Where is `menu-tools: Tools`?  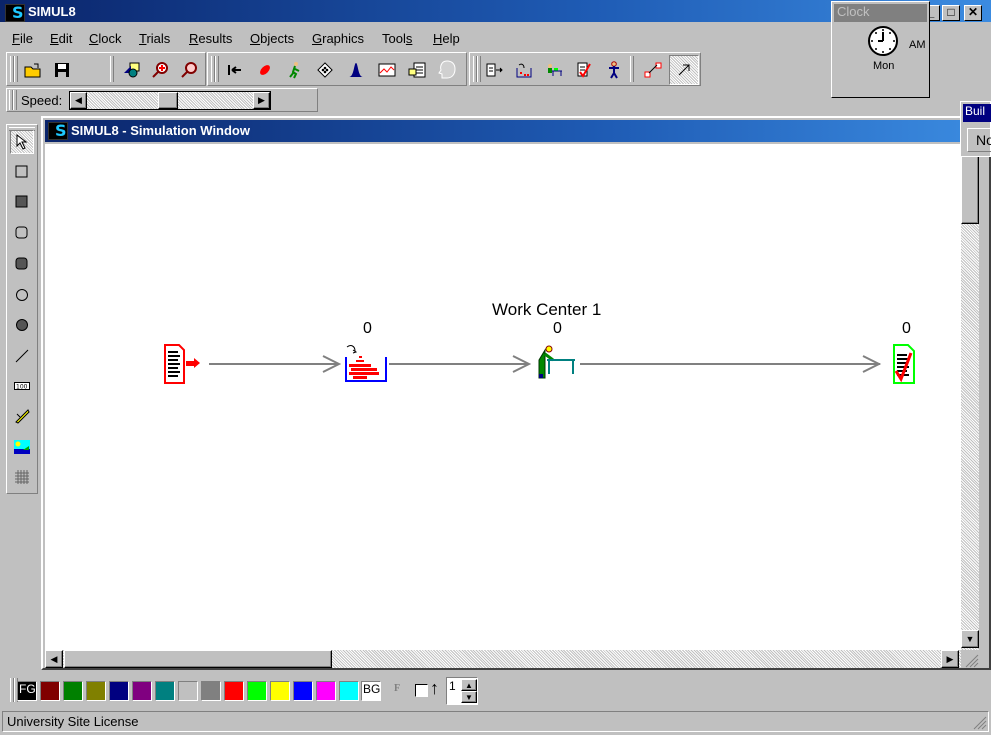
menu-tools: Tools is located at coordinates (397, 38).